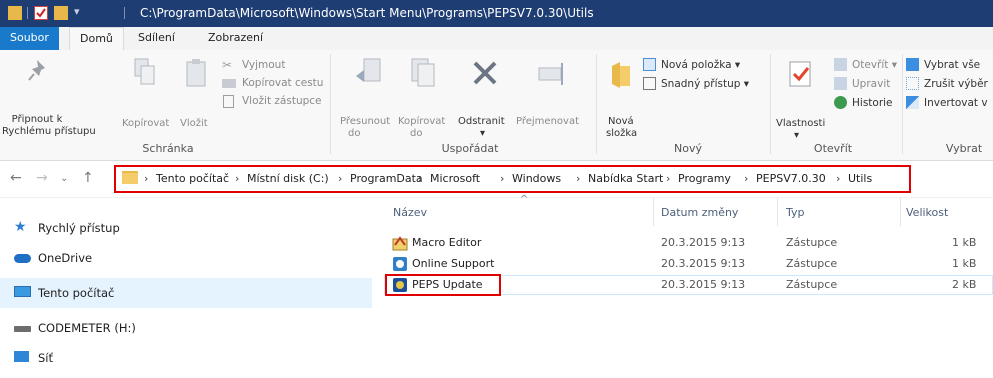  I want to click on properties-icon, so click(800, 74).